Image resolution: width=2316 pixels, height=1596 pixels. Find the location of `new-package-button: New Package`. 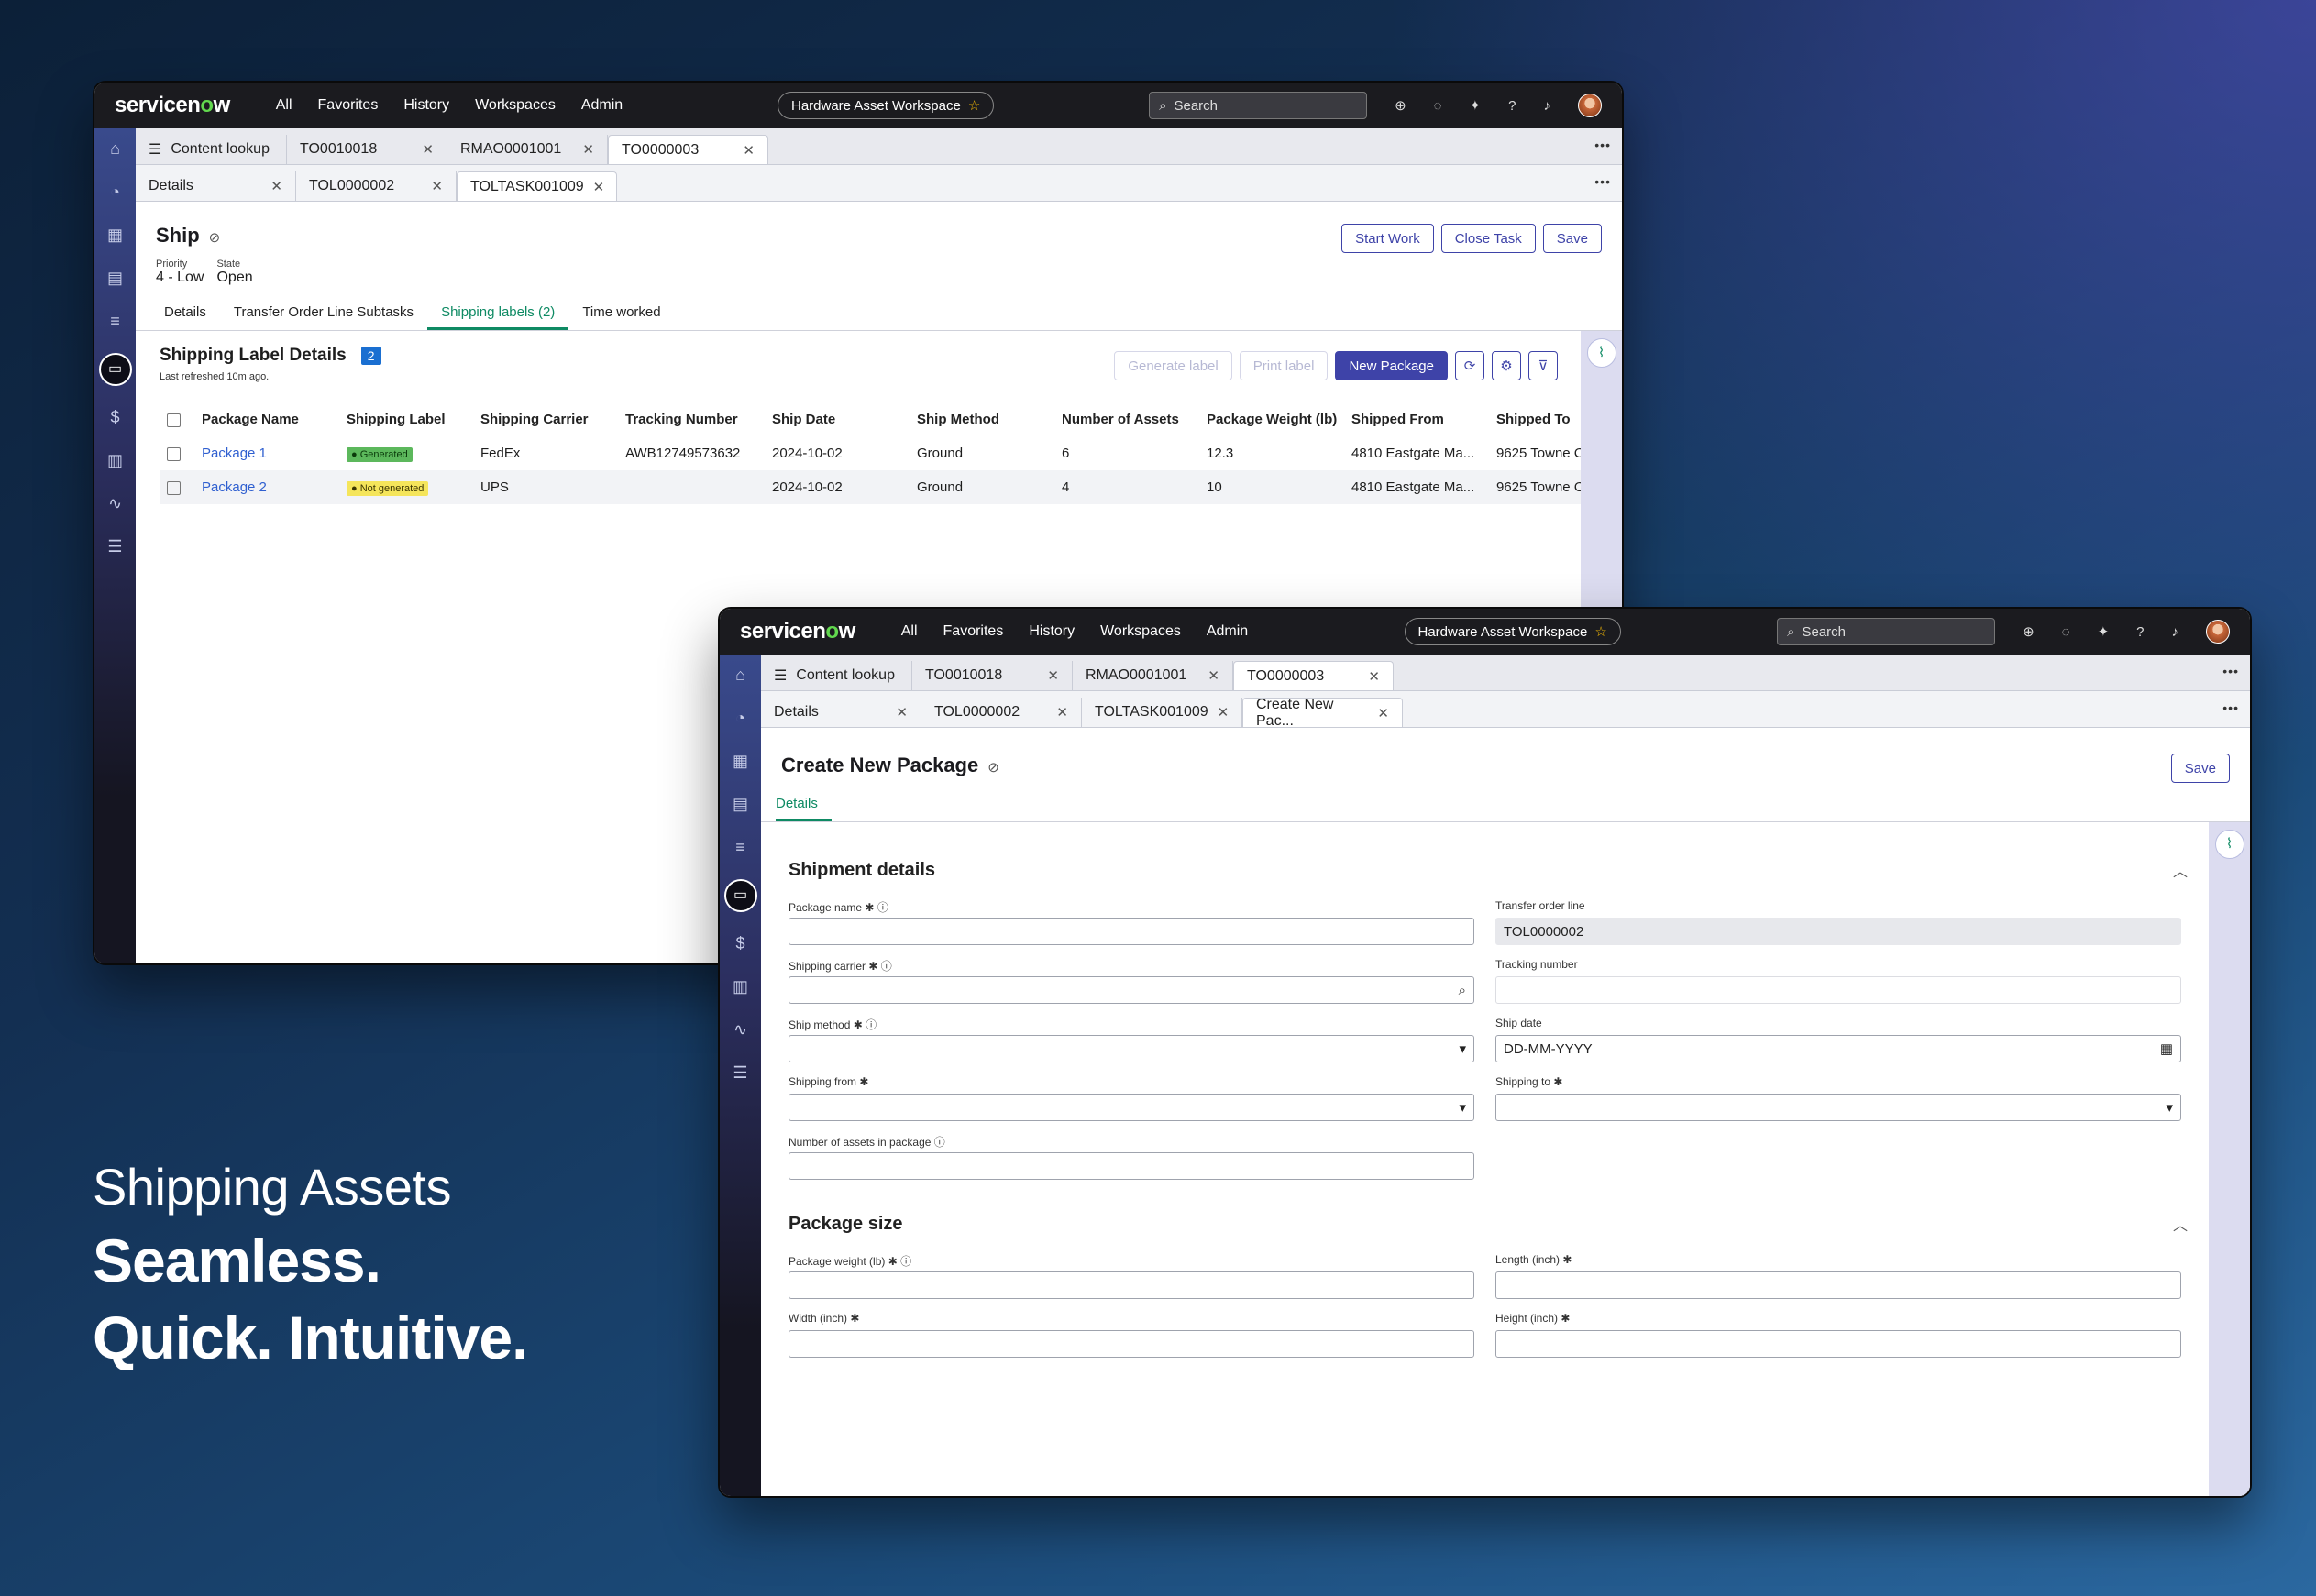

new-package-button: New Package is located at coordinates (1391, 365).